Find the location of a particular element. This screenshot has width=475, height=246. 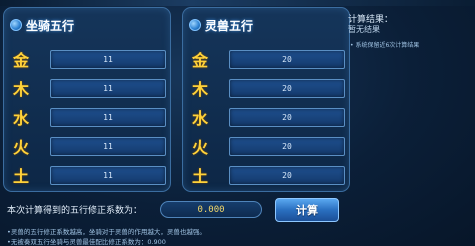

beast-water-input: 20 is located at coordinates (287, 117).